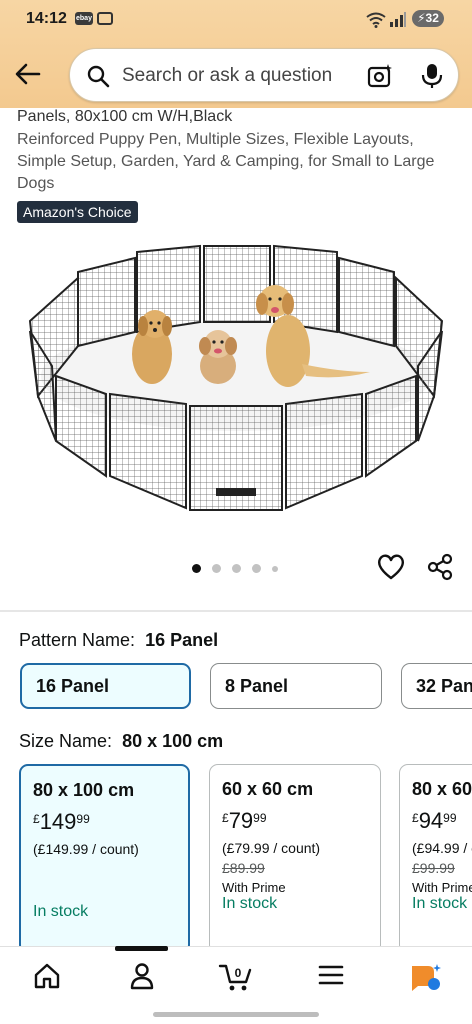 The image size is (472, 1024). What do you see at coordinates (142, 976) in the screenshot?
I see `account-icon` at bounding box center [142, 976].